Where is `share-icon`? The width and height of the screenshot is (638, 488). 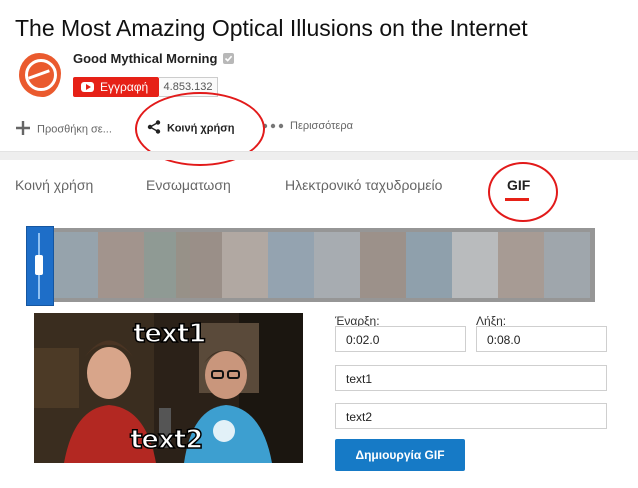 share-icon is located at coordinates (154, 128).